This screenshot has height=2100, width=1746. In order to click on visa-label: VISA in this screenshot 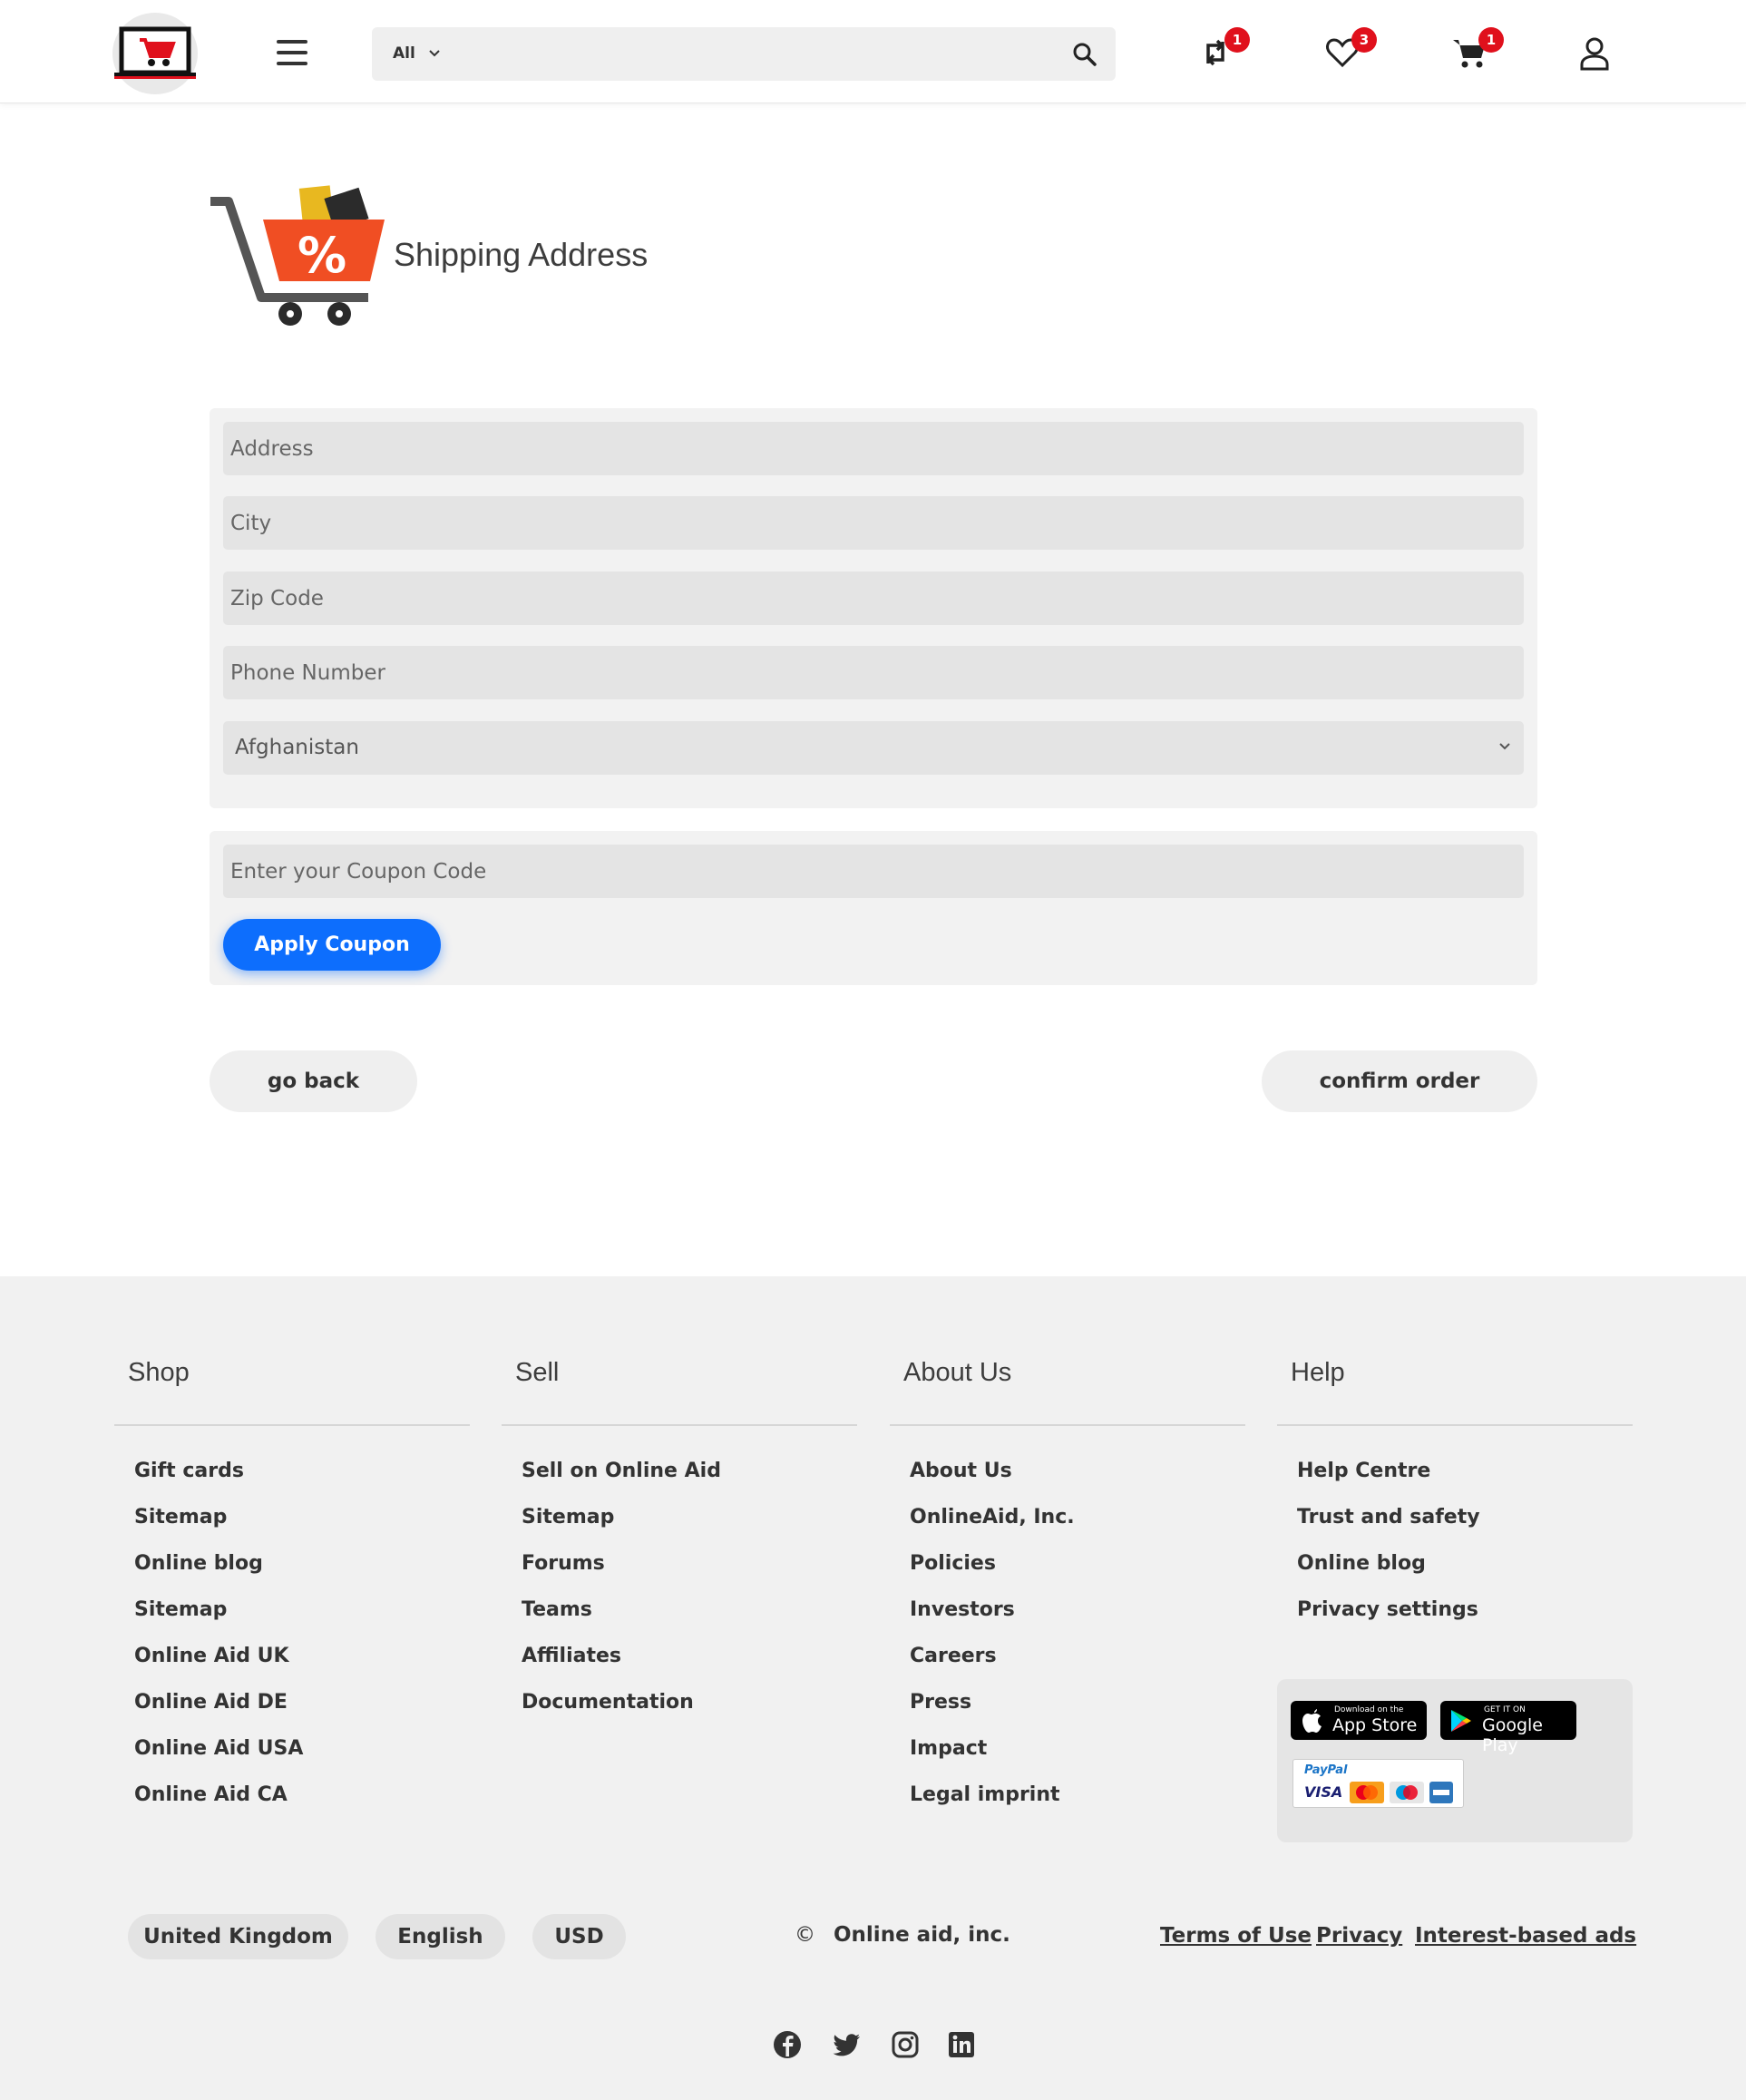, I will do `click(1324, 1792)`.